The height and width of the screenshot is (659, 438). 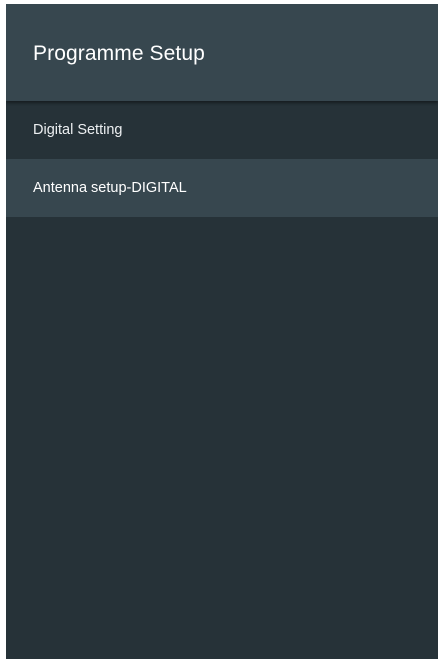 What do you see at coordinates (119, 53) in the screenshot?
I see `page-title: Programme Setup` at bounding box center [119, 53].